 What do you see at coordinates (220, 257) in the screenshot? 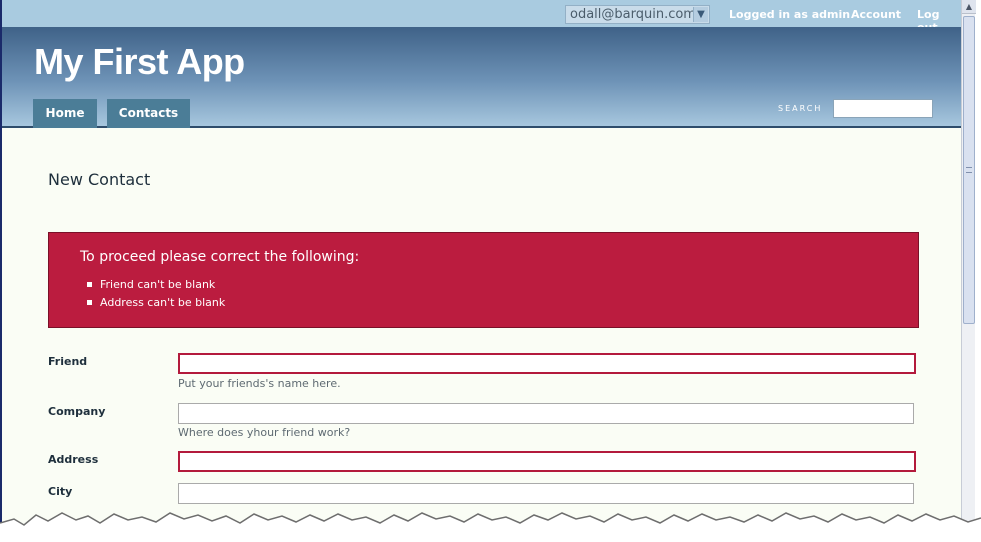
I see `error-heading: To proceed please correct the following:` at bounding box center [220, 257].